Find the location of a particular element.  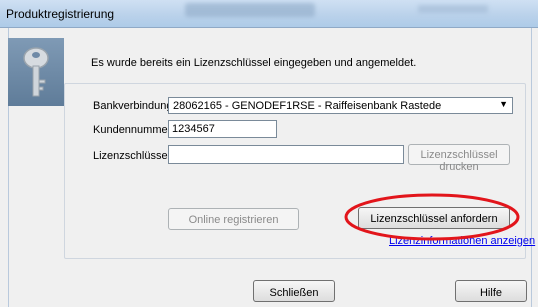

blurred-title-region-right is located at coordinates (453, 9).